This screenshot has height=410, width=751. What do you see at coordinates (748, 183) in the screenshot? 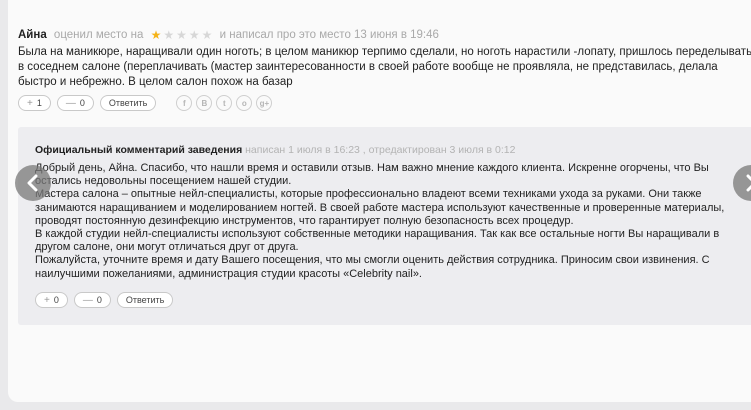
I see `chevron-right-icon` at bounding box center [748, 183].